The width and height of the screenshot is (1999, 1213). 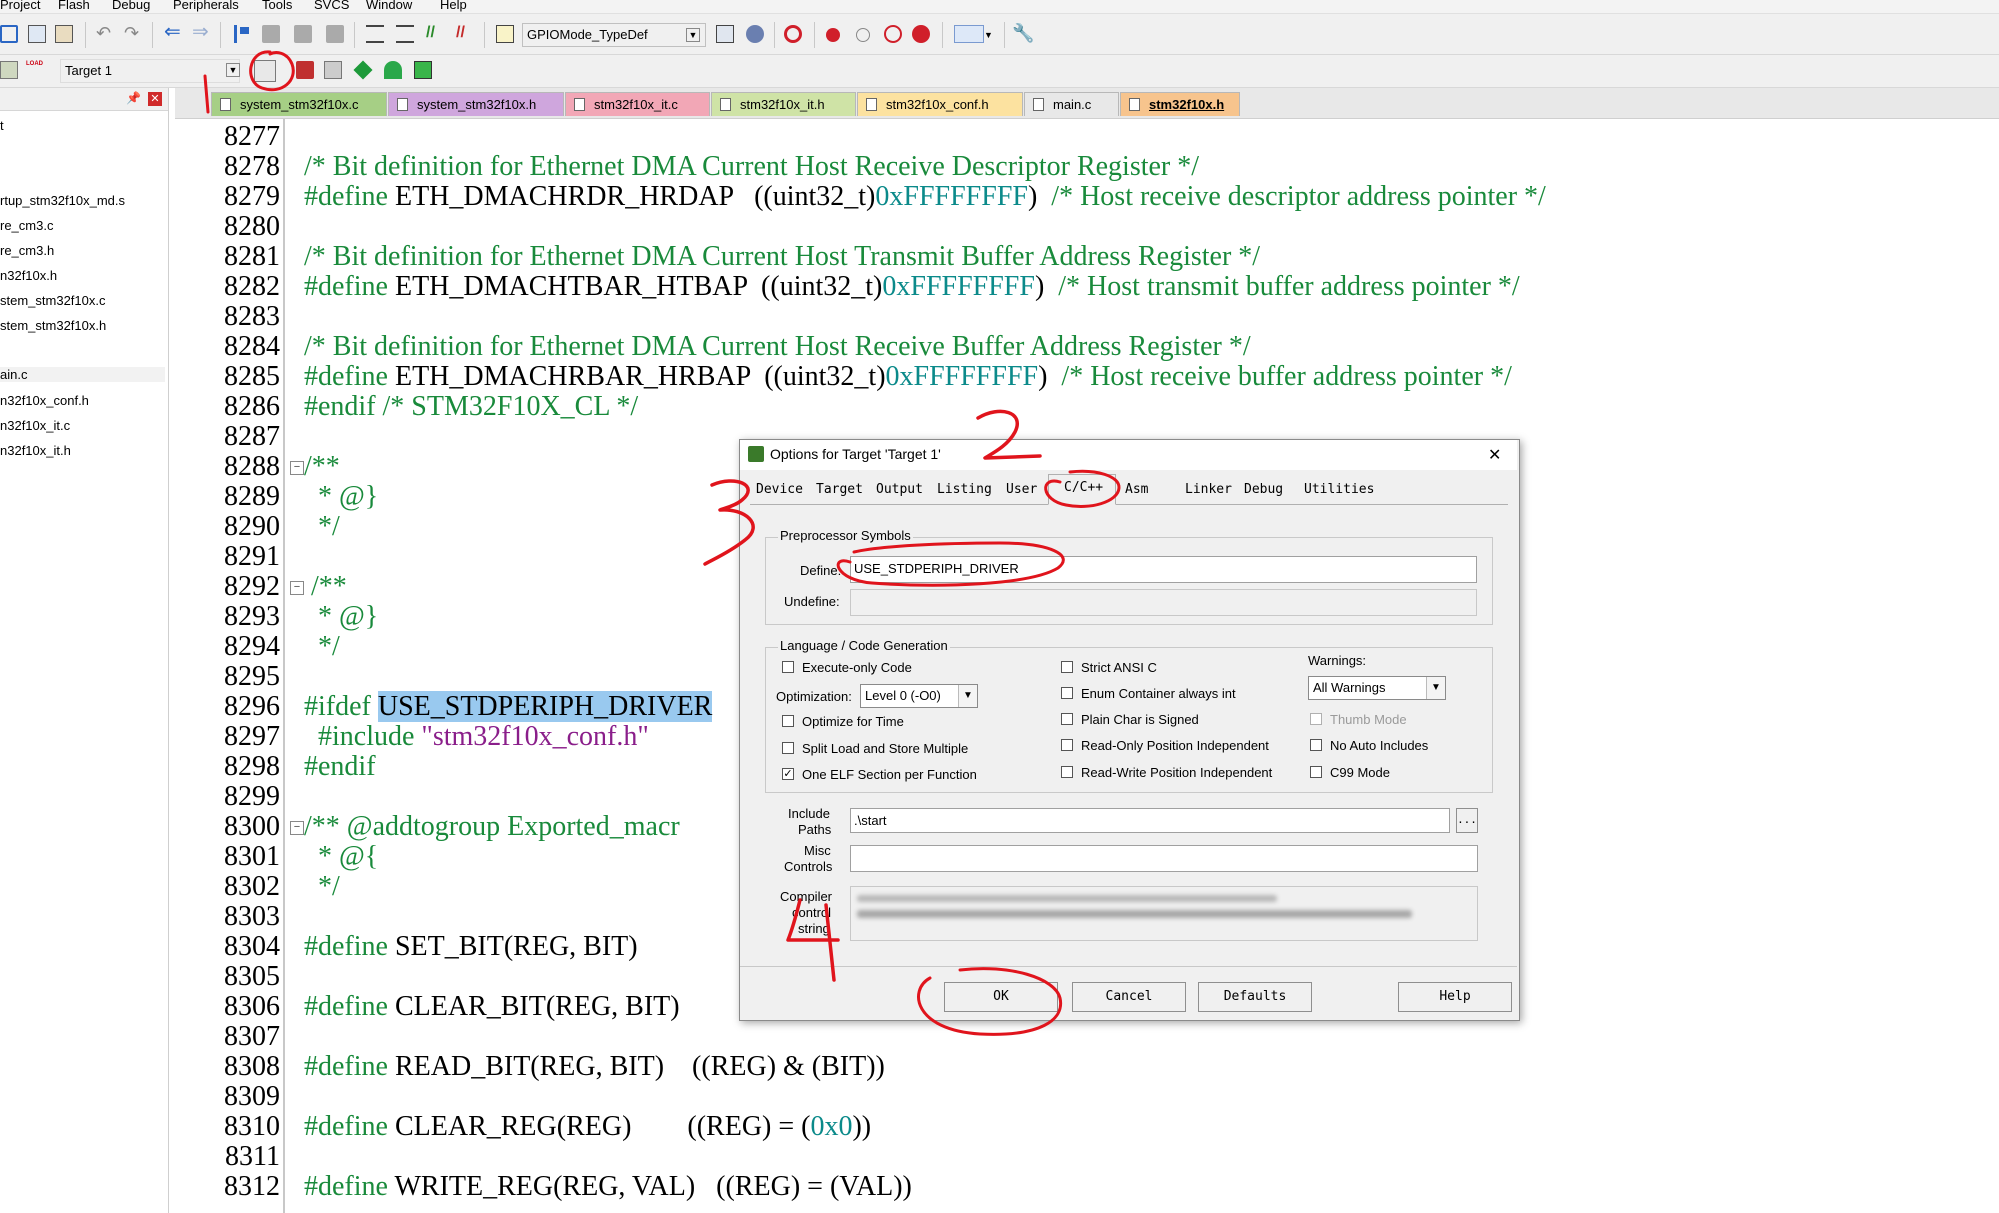 What do you see at coordinates (363, 70) in the screenshot?
I see `pack-installer-icon` at bounding box center [363, 70].